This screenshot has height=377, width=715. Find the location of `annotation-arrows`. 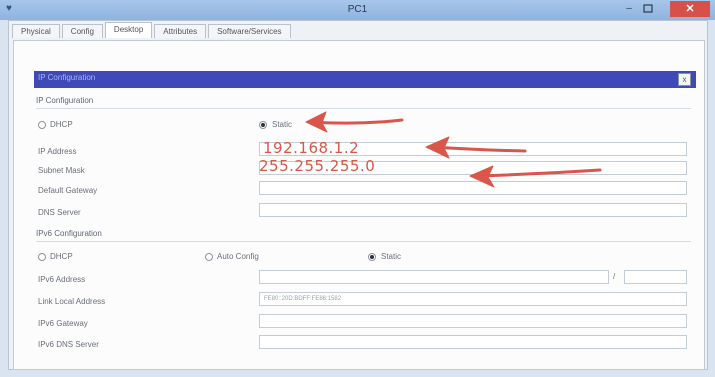

annotation-arrows is located at coordinates (453, 149).